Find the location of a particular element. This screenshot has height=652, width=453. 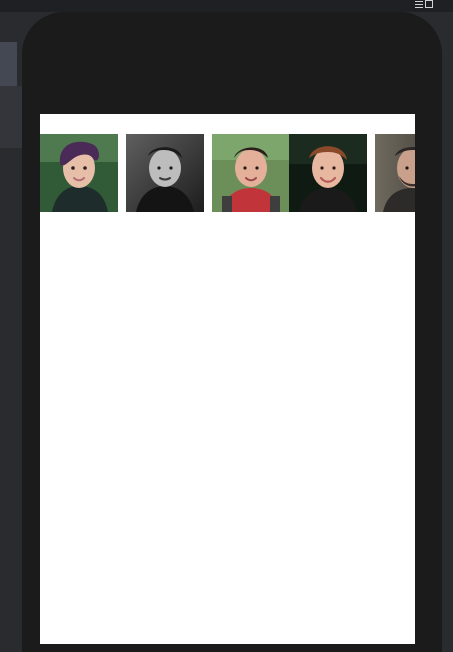

man-redshirt-portrait-icon is located at coordinates (251, 173).